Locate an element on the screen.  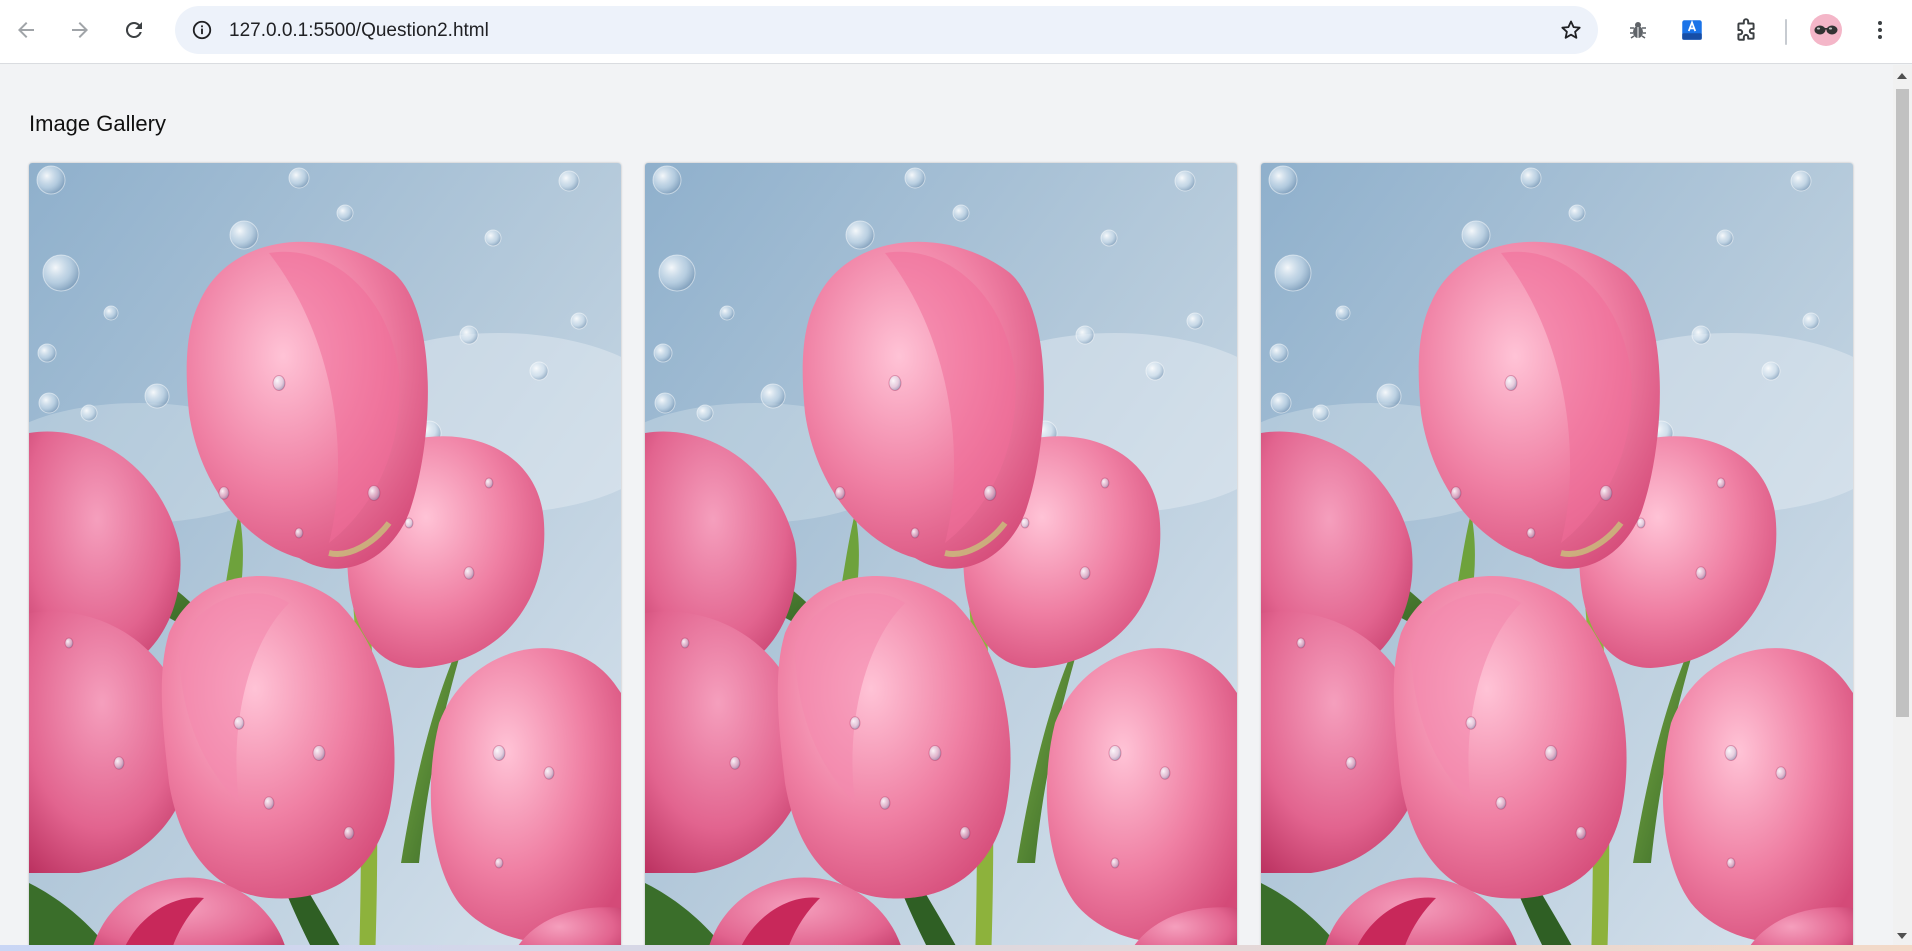
extensions-button is located at coordinates (1746, 30).